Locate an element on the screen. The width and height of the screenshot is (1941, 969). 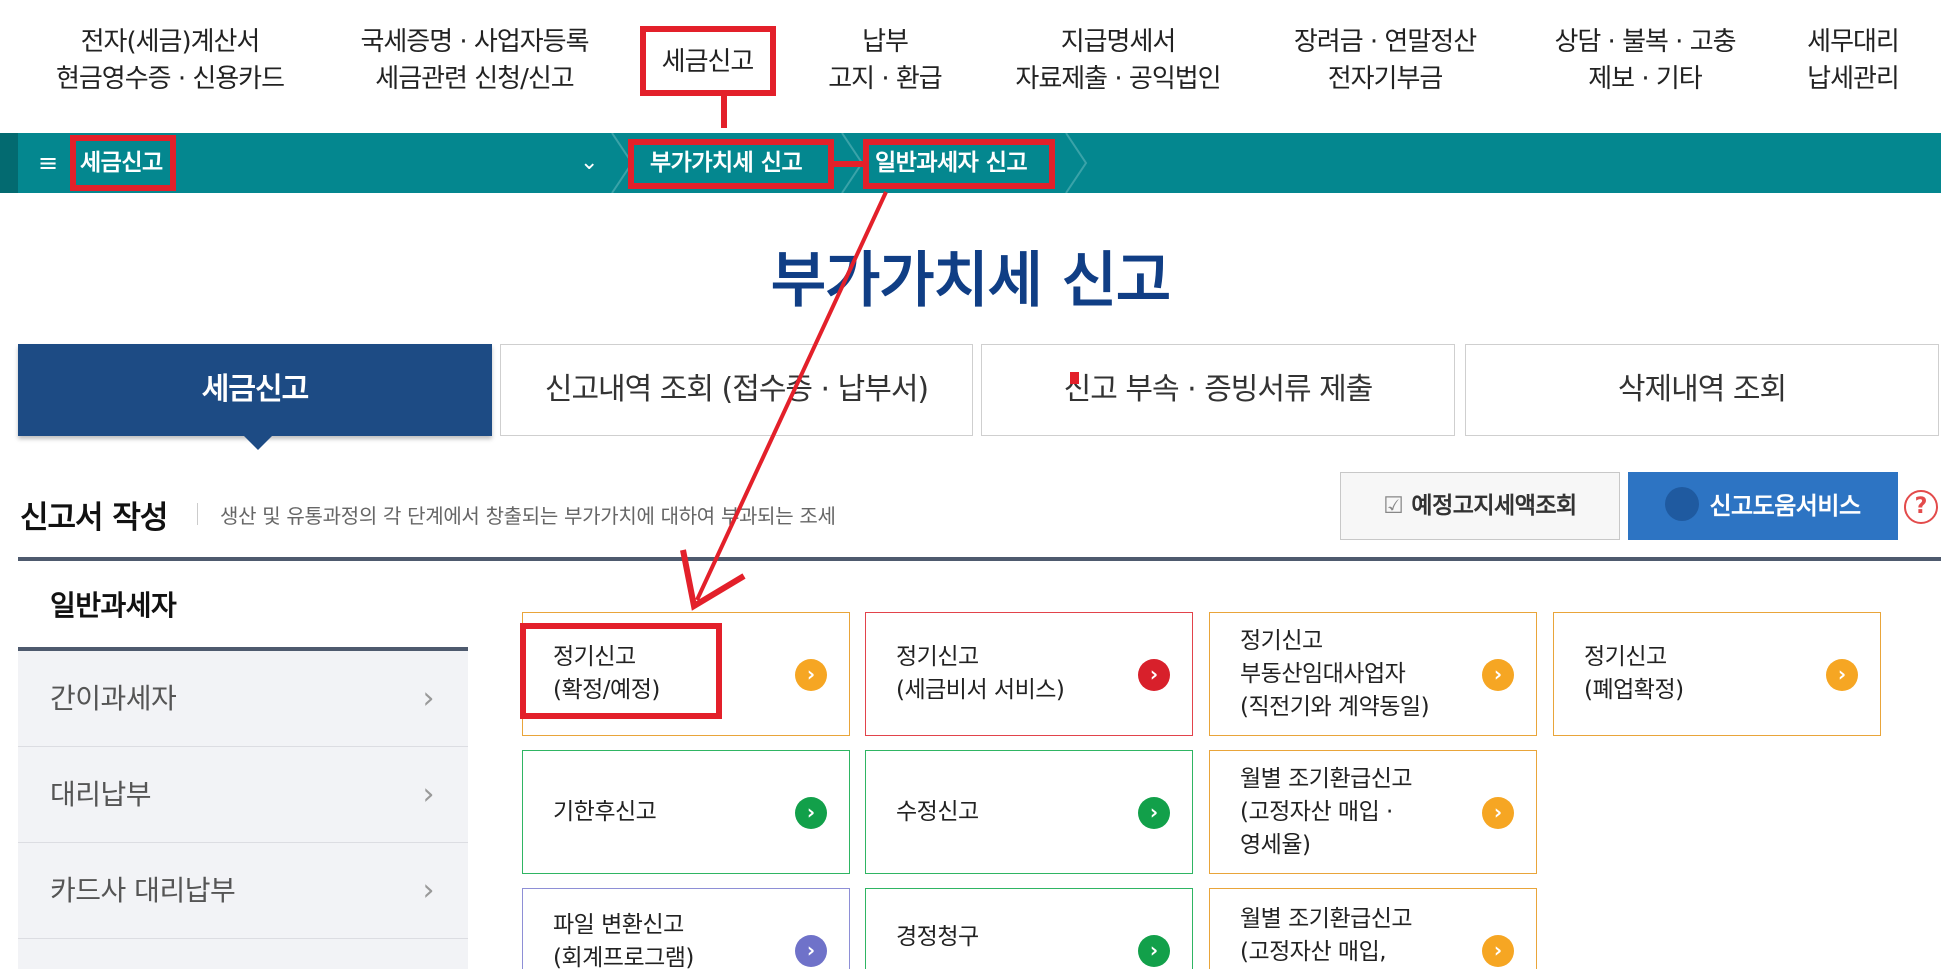
card-label: 기한후신고 is located at coordinates (605, 812).